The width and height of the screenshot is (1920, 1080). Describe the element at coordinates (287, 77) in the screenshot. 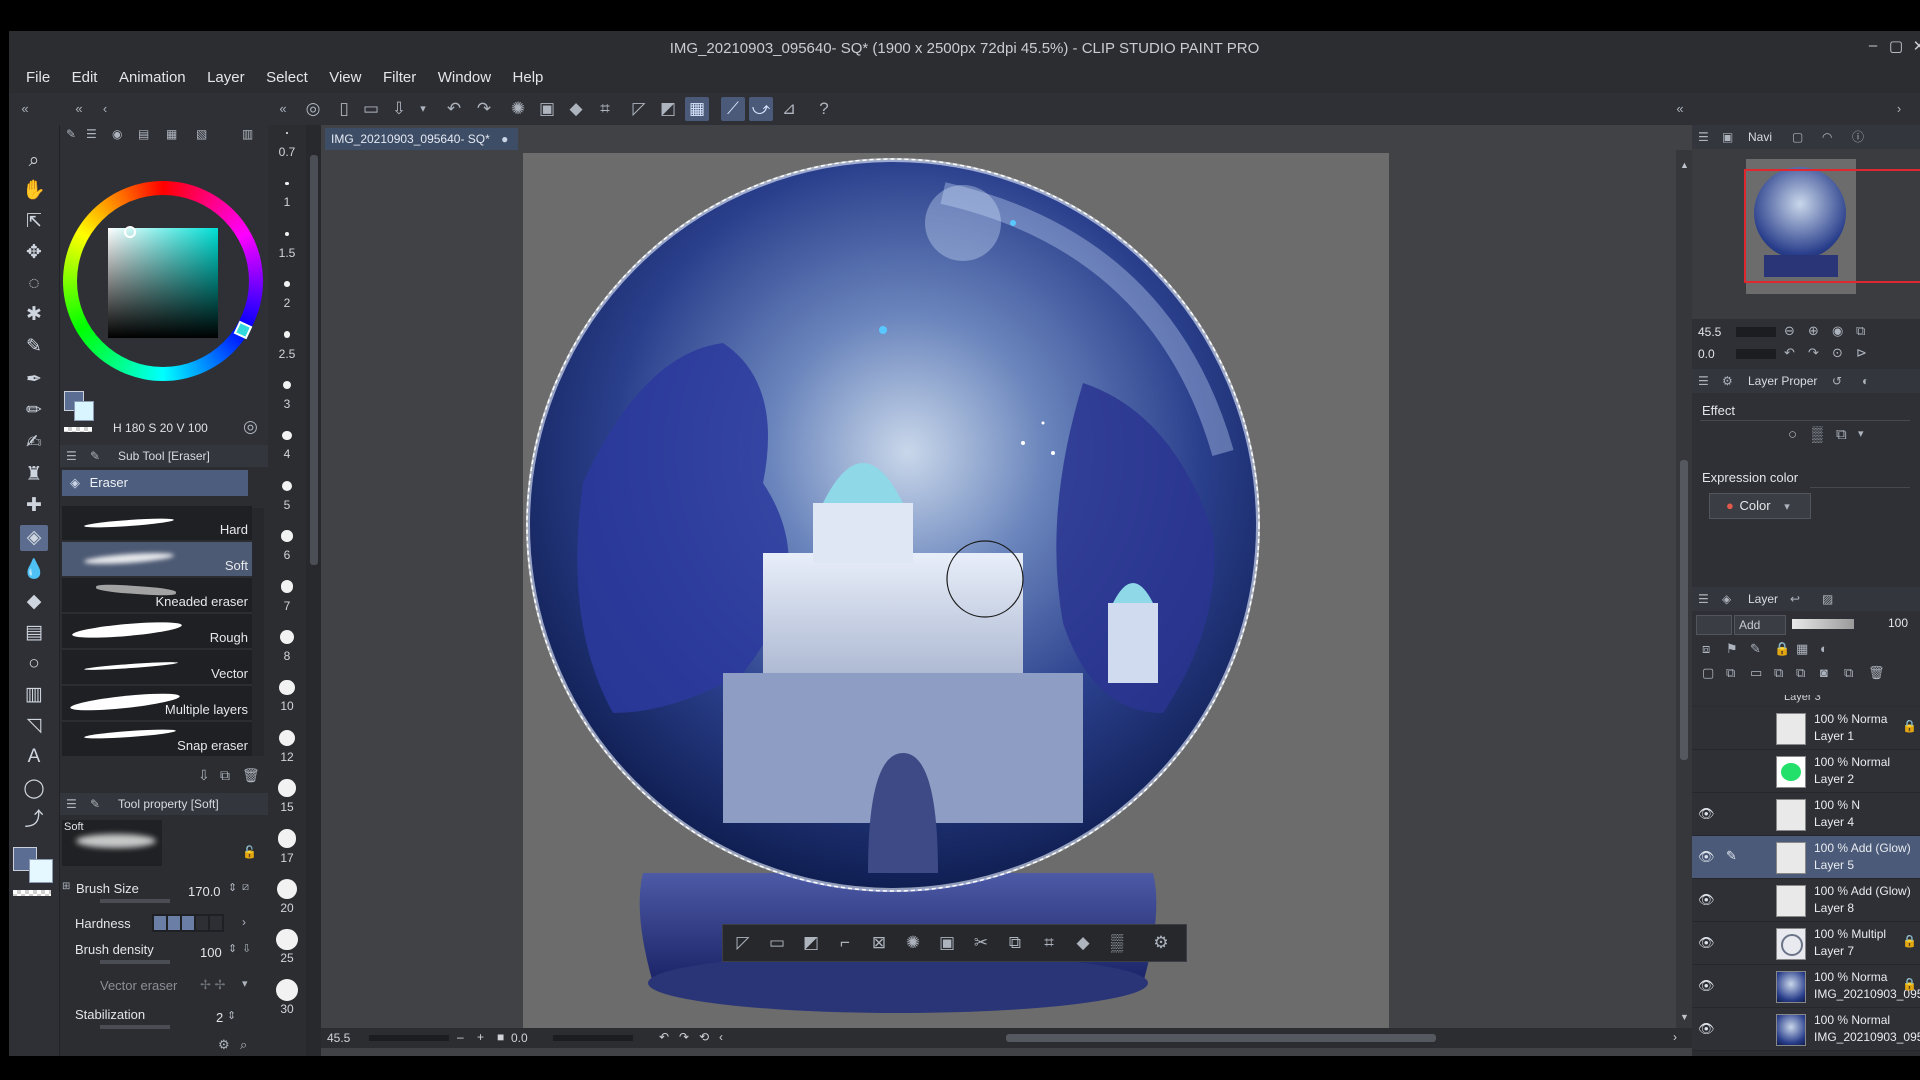

I see `menu-select: Select` at that location.